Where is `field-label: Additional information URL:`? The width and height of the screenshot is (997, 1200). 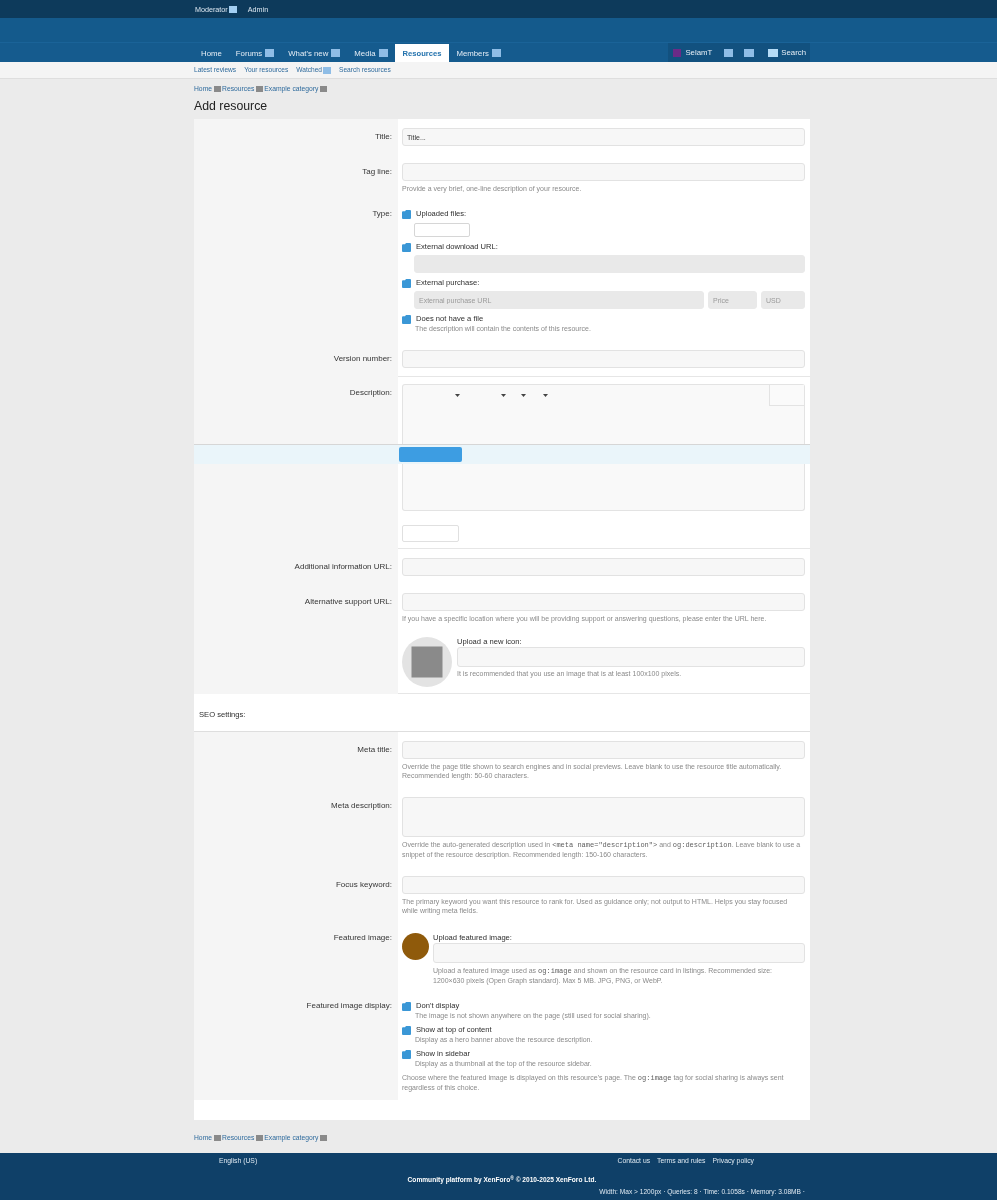
field-label: Additional information URL: is located at coordinates (343, 567).